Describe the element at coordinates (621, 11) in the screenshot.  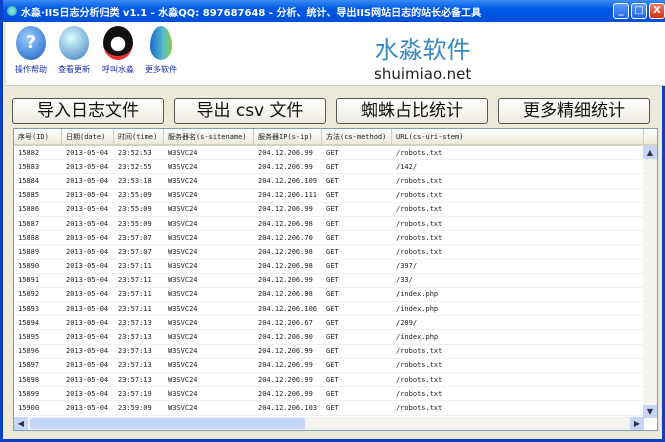
I see `minimize-button: _` at that location.